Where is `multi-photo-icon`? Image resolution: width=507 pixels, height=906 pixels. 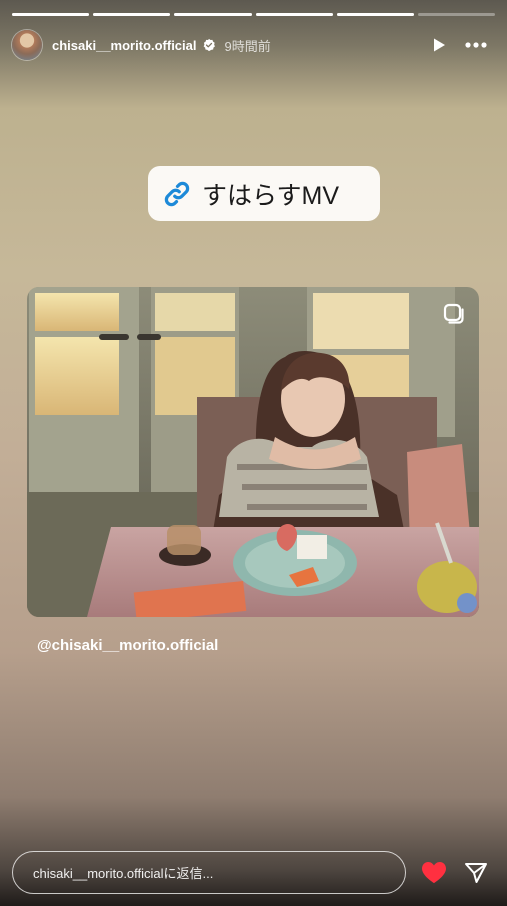
multi-photo-icon is located at coordinates (453, 313).